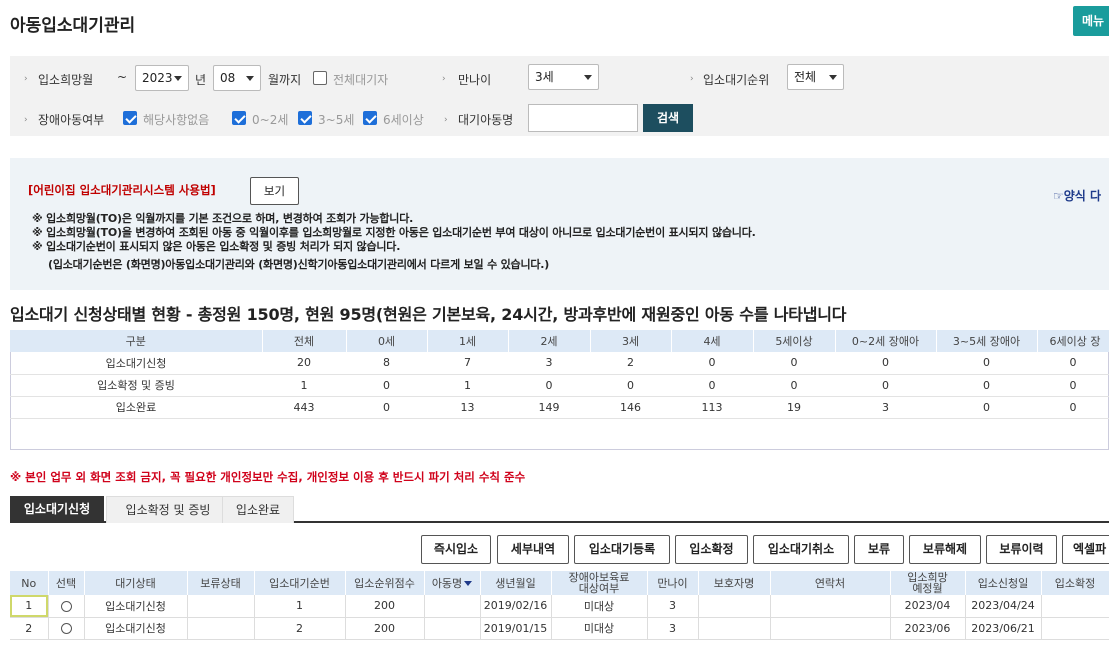 This screenshot has width=1109, height=650. Describe the element at coordinates (467, 363) in the screenshot. I see `status-cell: 7` at that location.